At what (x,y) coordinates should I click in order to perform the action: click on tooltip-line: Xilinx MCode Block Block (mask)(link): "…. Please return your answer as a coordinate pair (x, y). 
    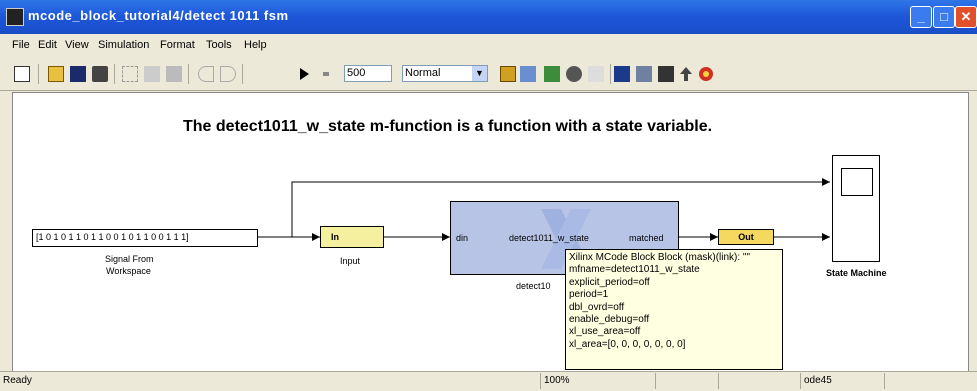
    Looking at the image, I should click on (660, 257).